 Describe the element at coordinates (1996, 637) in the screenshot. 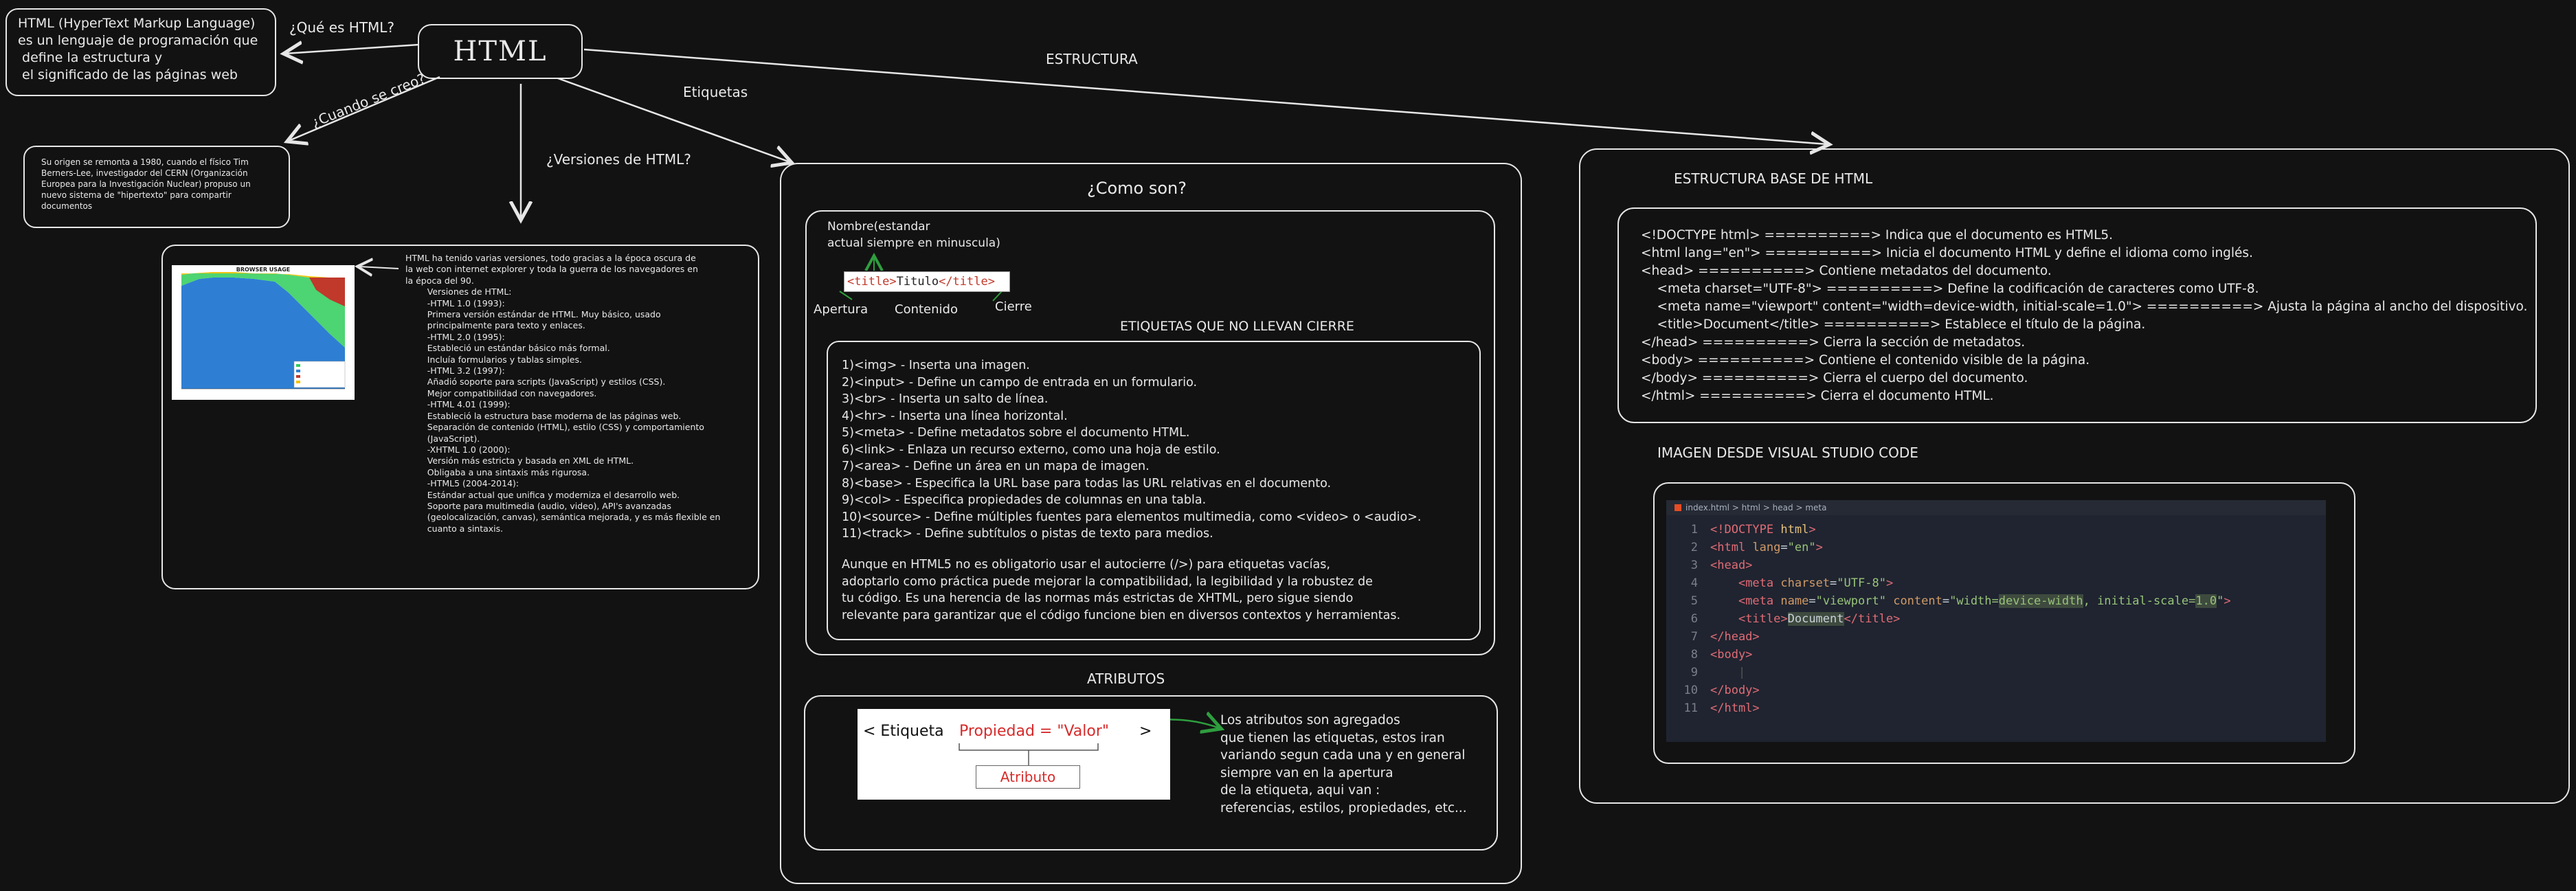

I see `code-line: 7 </head>` at that location.